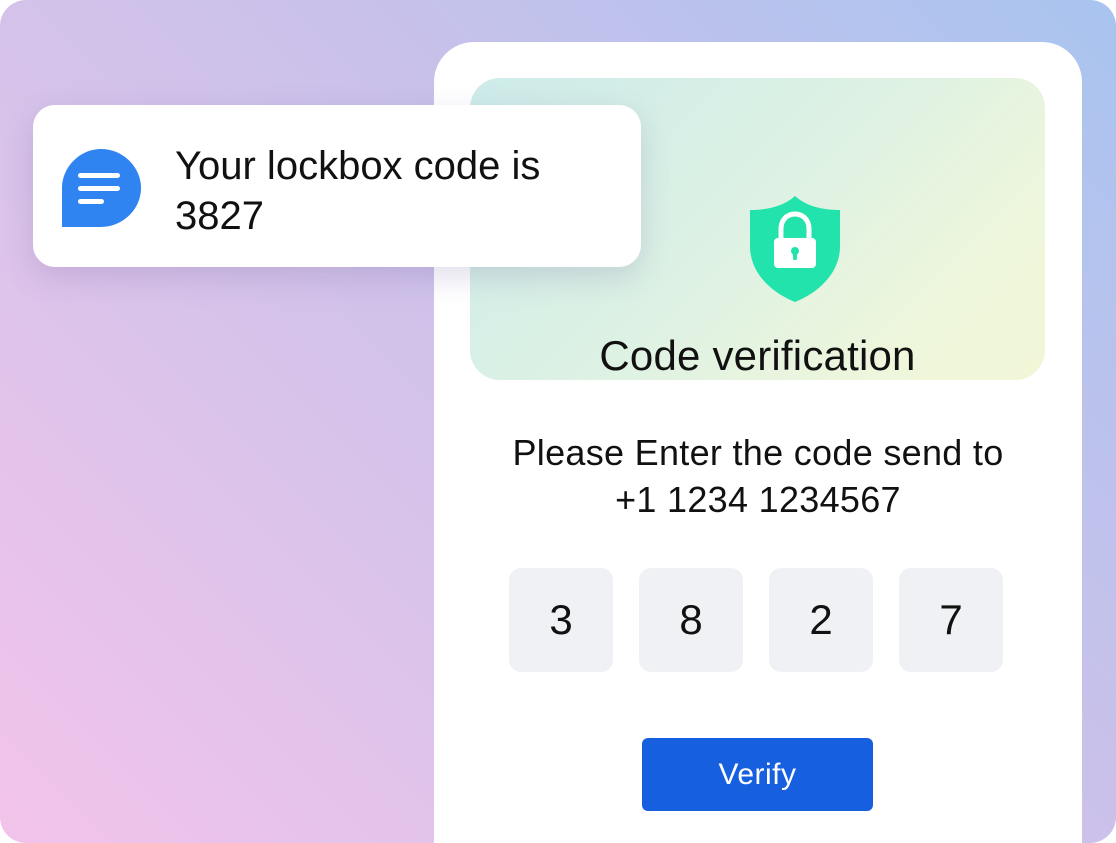 The image size is (1116, 843). I want to click on verify-button: Verify, so click(757, 774).